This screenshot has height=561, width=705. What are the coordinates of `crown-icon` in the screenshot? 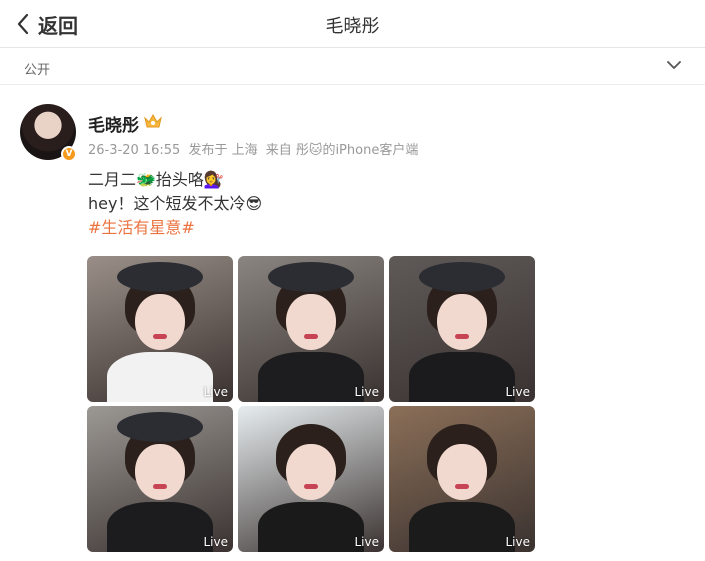 It's located at (153, 120).